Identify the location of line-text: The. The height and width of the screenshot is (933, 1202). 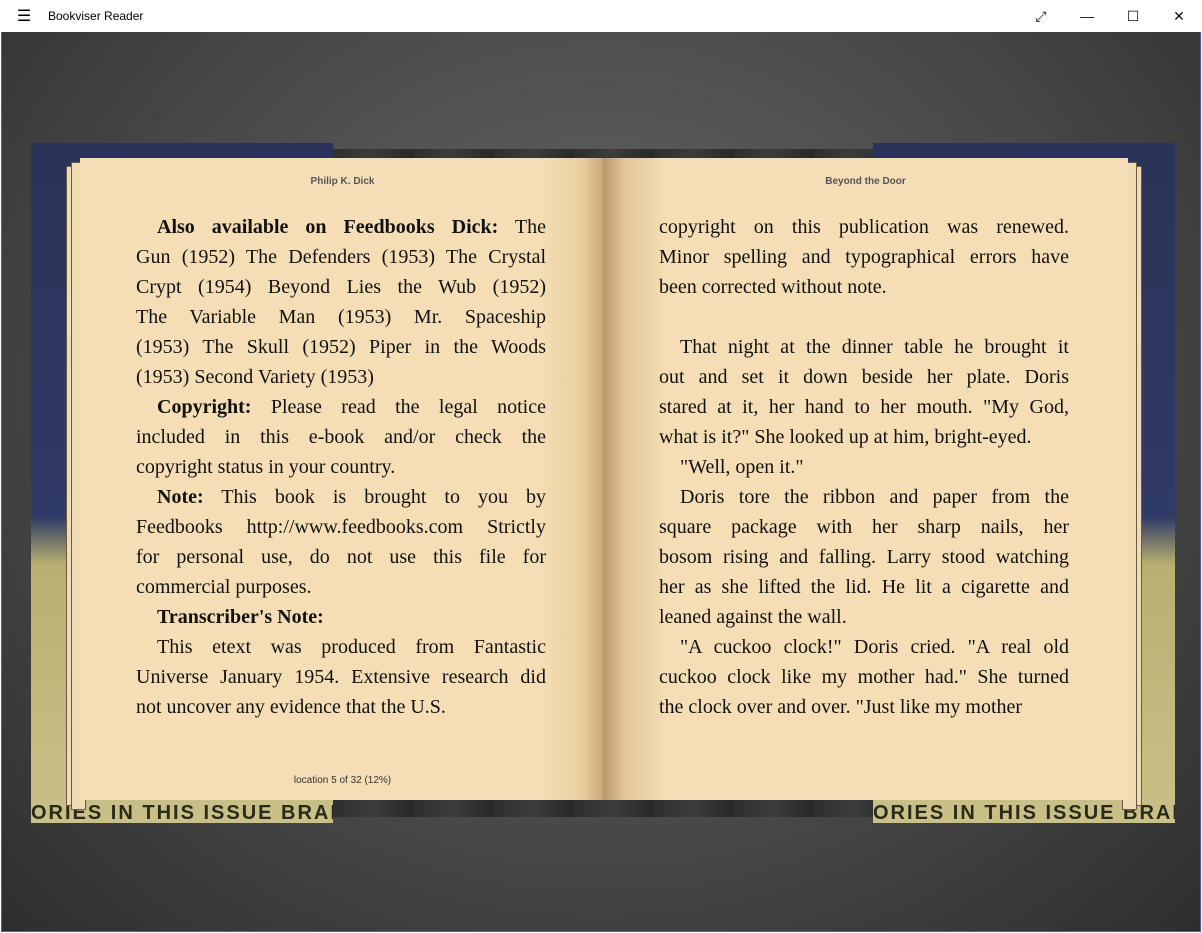
(522, 227).